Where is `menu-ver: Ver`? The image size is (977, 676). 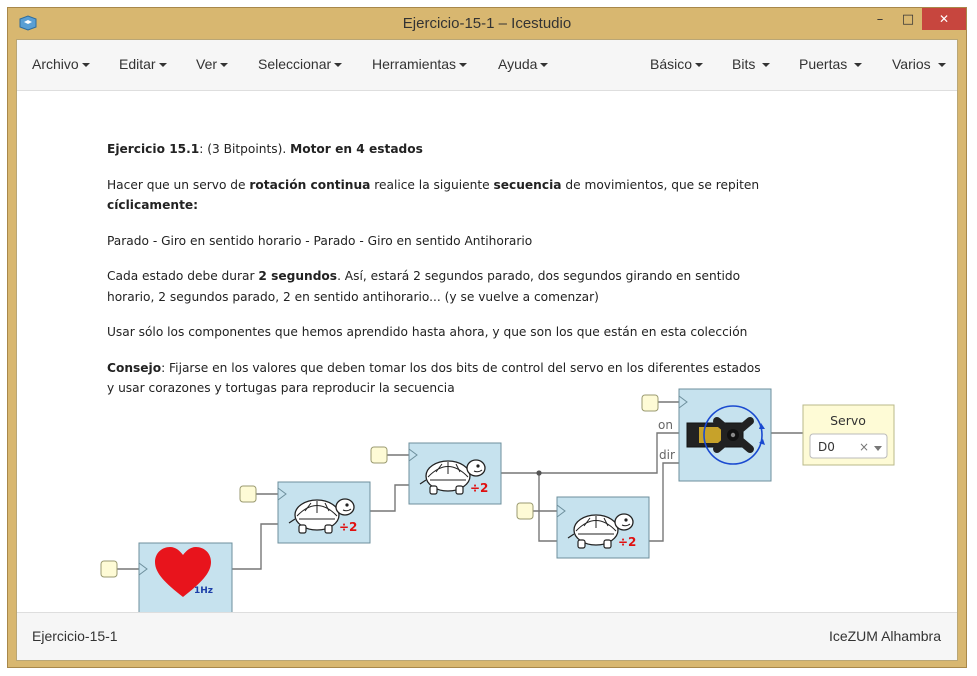
menu-ver: Ver is located at coordinates (212, 64).